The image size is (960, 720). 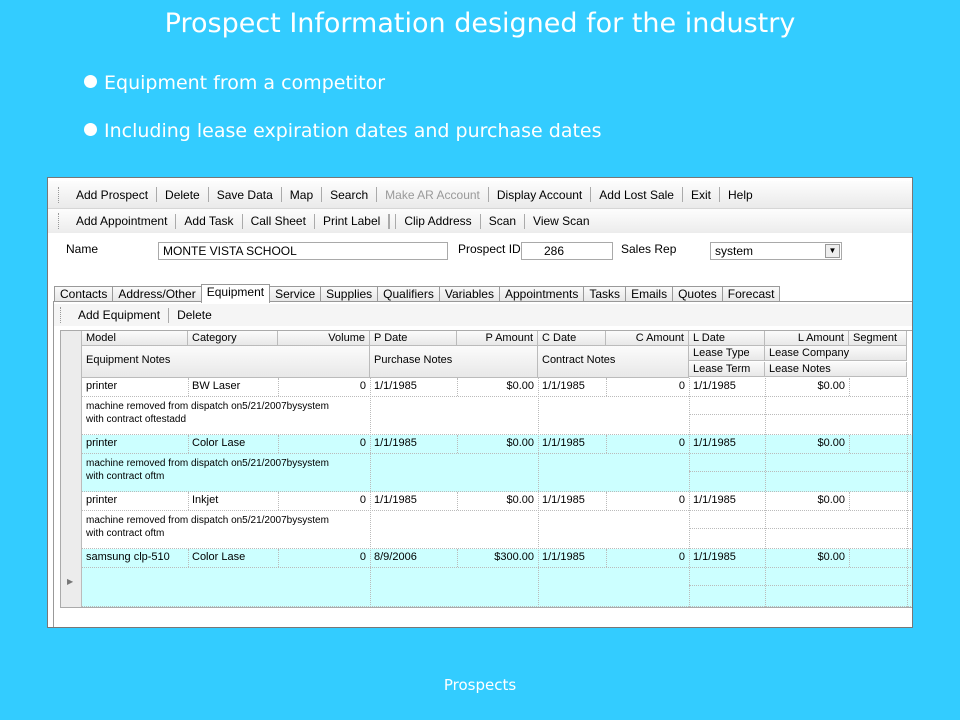 I want to click on cell-p-amount: $300.00, so click(x=497, y=557).